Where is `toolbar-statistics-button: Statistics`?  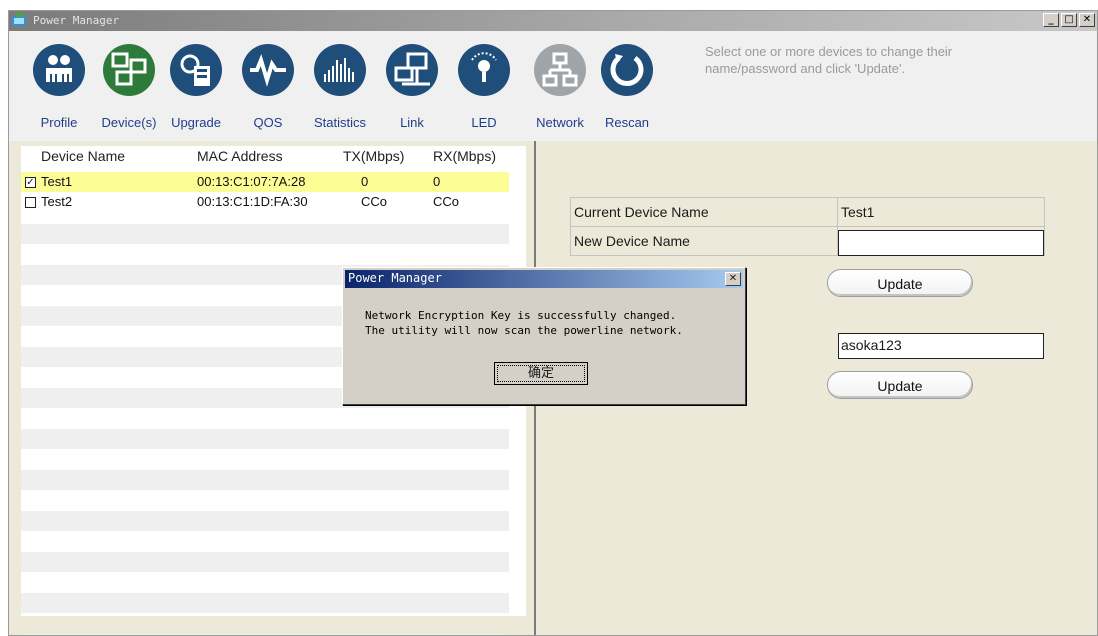
toolbar-statistics-button: Statistics is located at coordinates (340, 86).